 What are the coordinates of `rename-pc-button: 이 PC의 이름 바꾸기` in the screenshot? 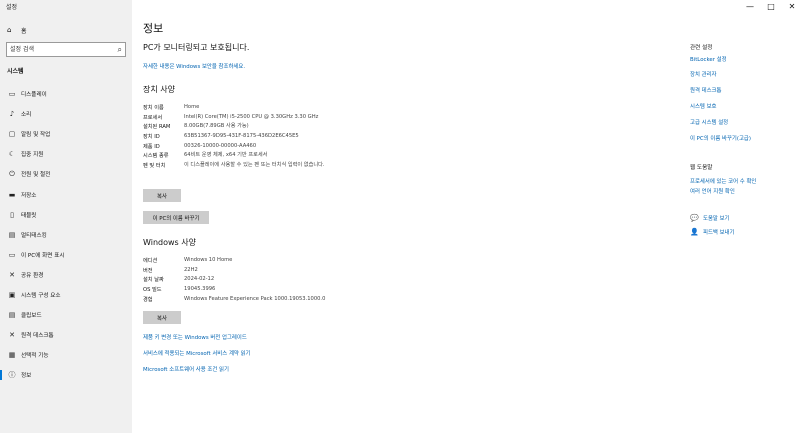 It's located at (176, 217).